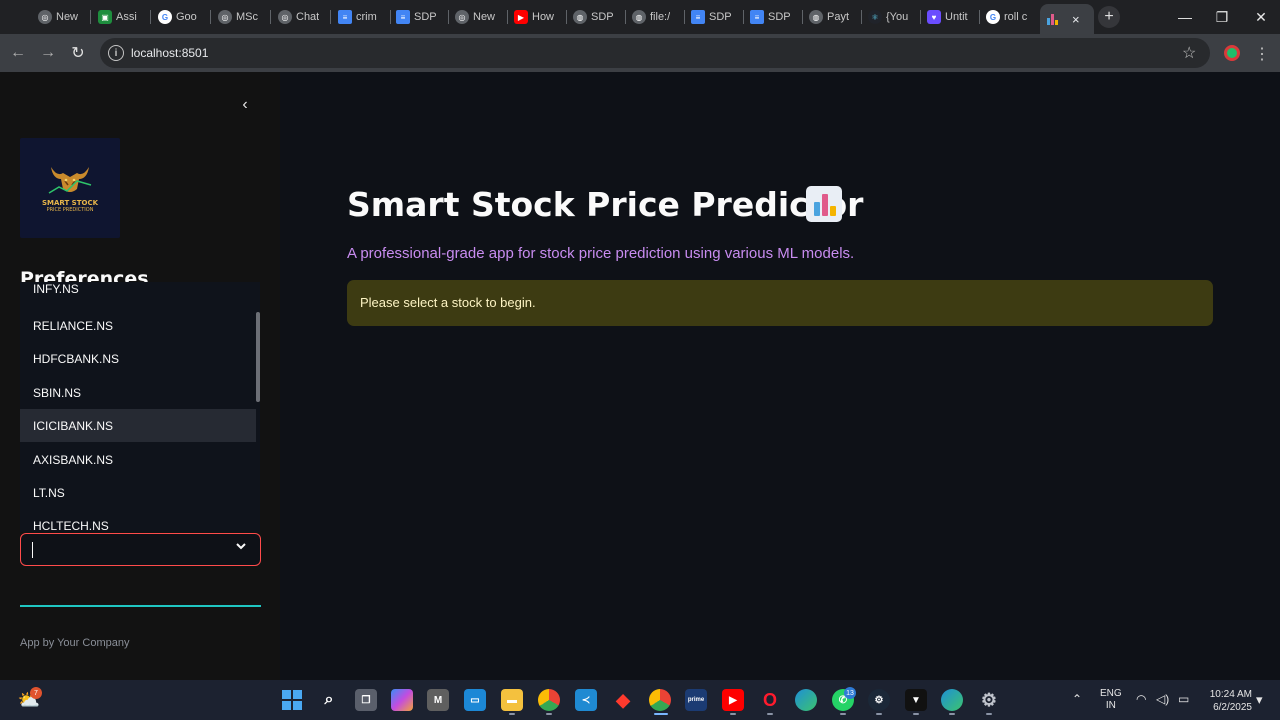  What do you see at coordinates (402, 700) in the screenshot?
I see `copilot-icon` at bounding box center [402, 700].